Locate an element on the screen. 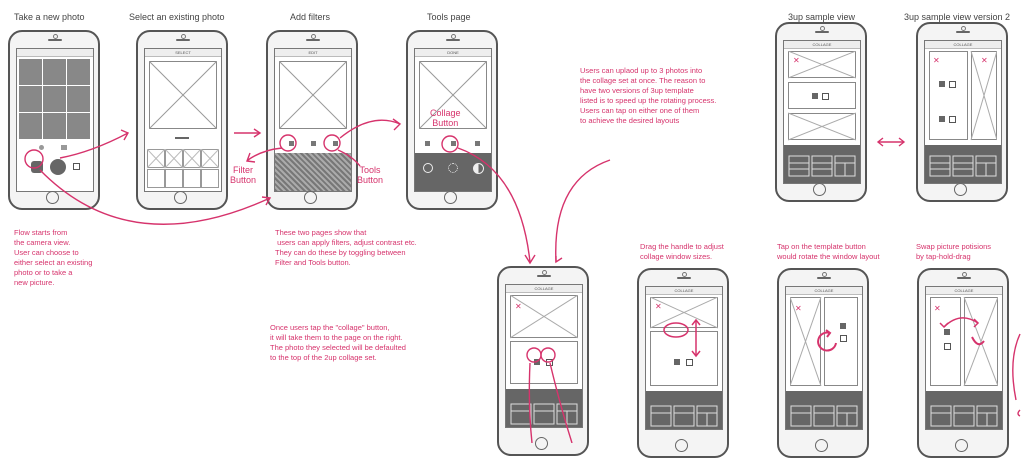  select-screen: SELECT is located at coordinates (183, 120).